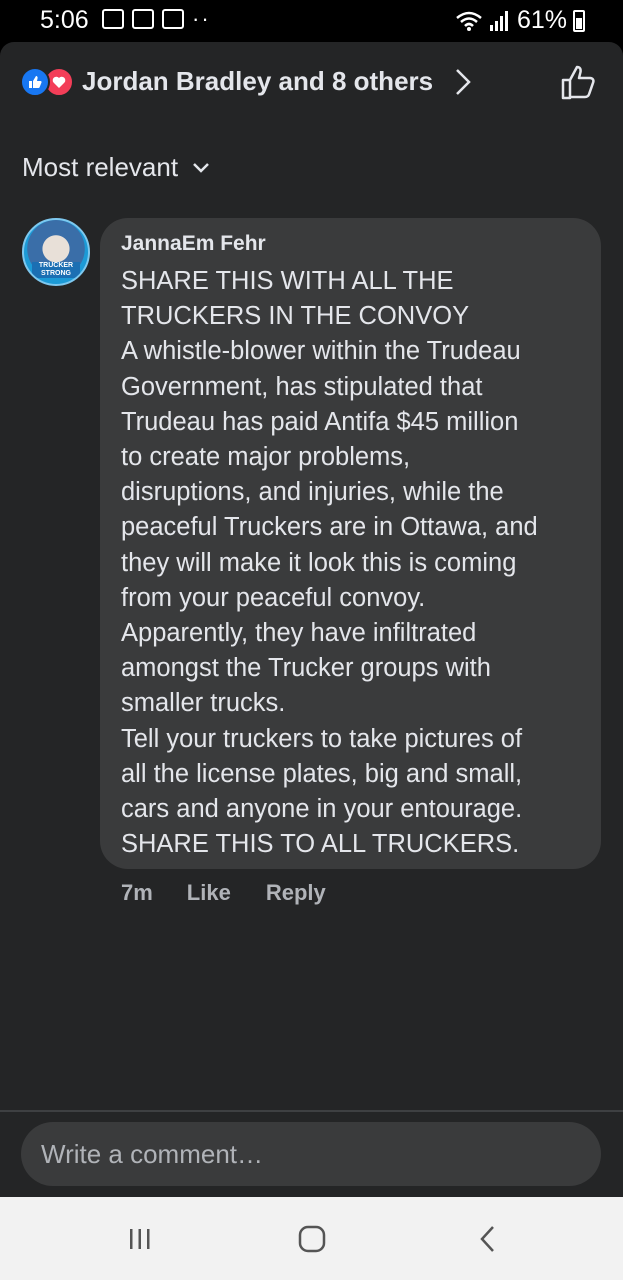 The width and height of the screenshot is (623, 1280). I want to click on notification-icons: ··, so click(156, 18).